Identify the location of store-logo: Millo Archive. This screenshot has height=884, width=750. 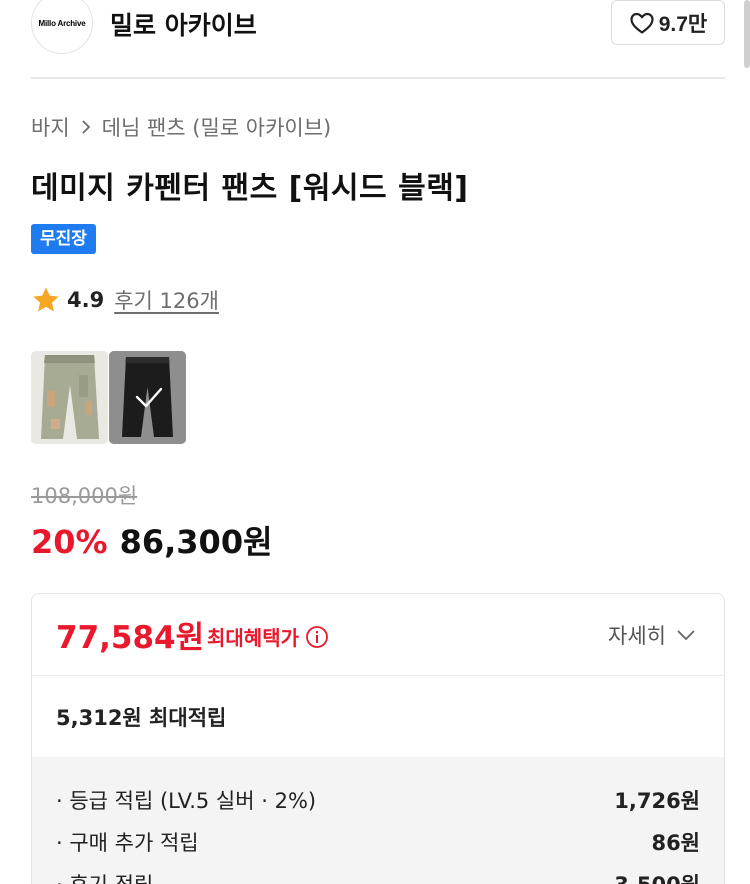
(62, 27).